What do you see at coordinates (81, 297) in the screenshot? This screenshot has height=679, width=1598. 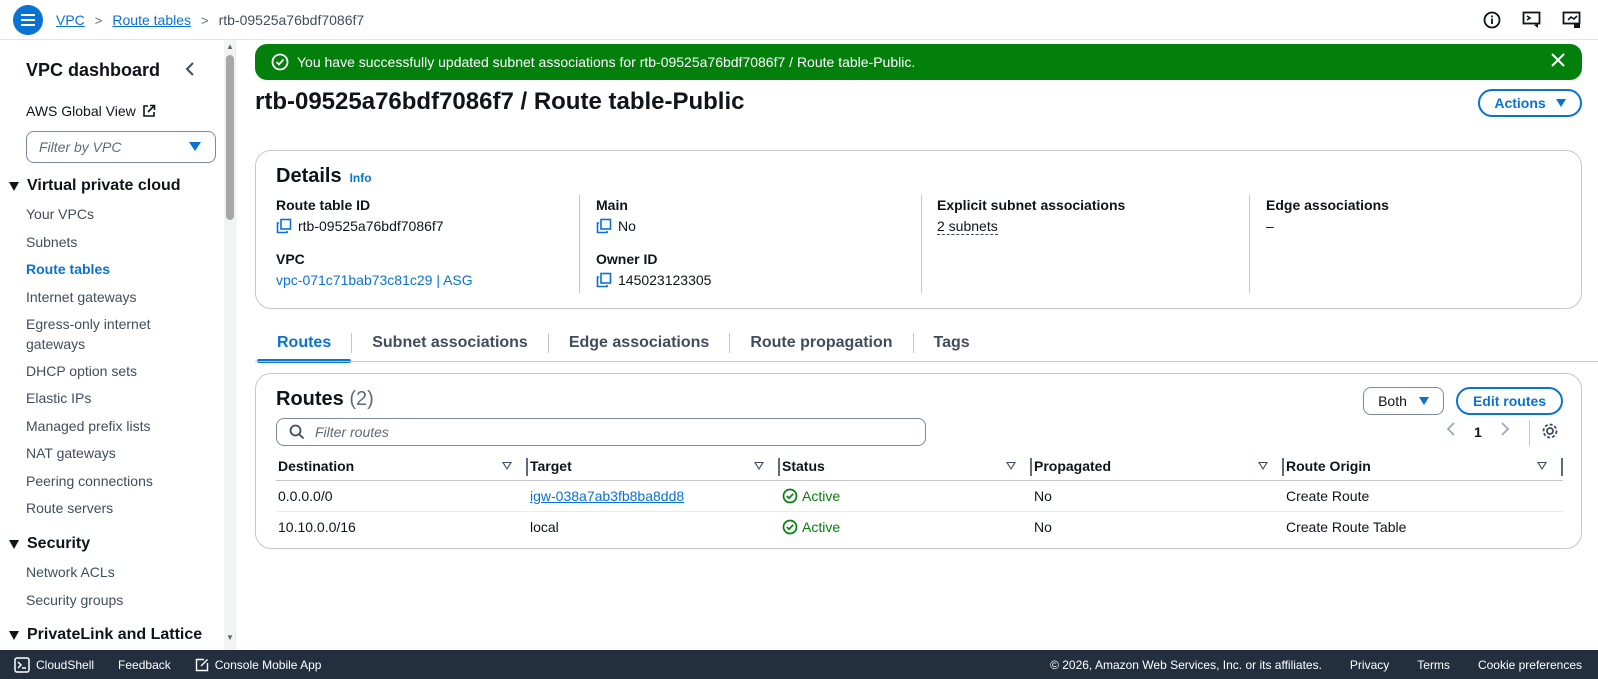 I see `sidebar-item-internet-gateways: Internet gateways` at bounding box center [81, 297].